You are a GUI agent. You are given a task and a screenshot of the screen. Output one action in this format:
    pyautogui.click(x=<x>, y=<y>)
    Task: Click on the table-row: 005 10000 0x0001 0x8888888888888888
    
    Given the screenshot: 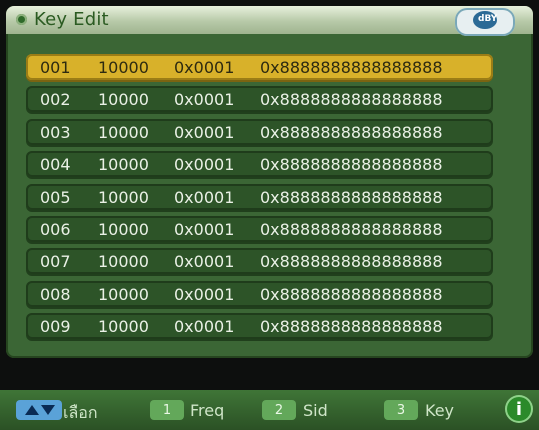 What is the action you would take?
    pyautogui.click(x=259, y=196)
    